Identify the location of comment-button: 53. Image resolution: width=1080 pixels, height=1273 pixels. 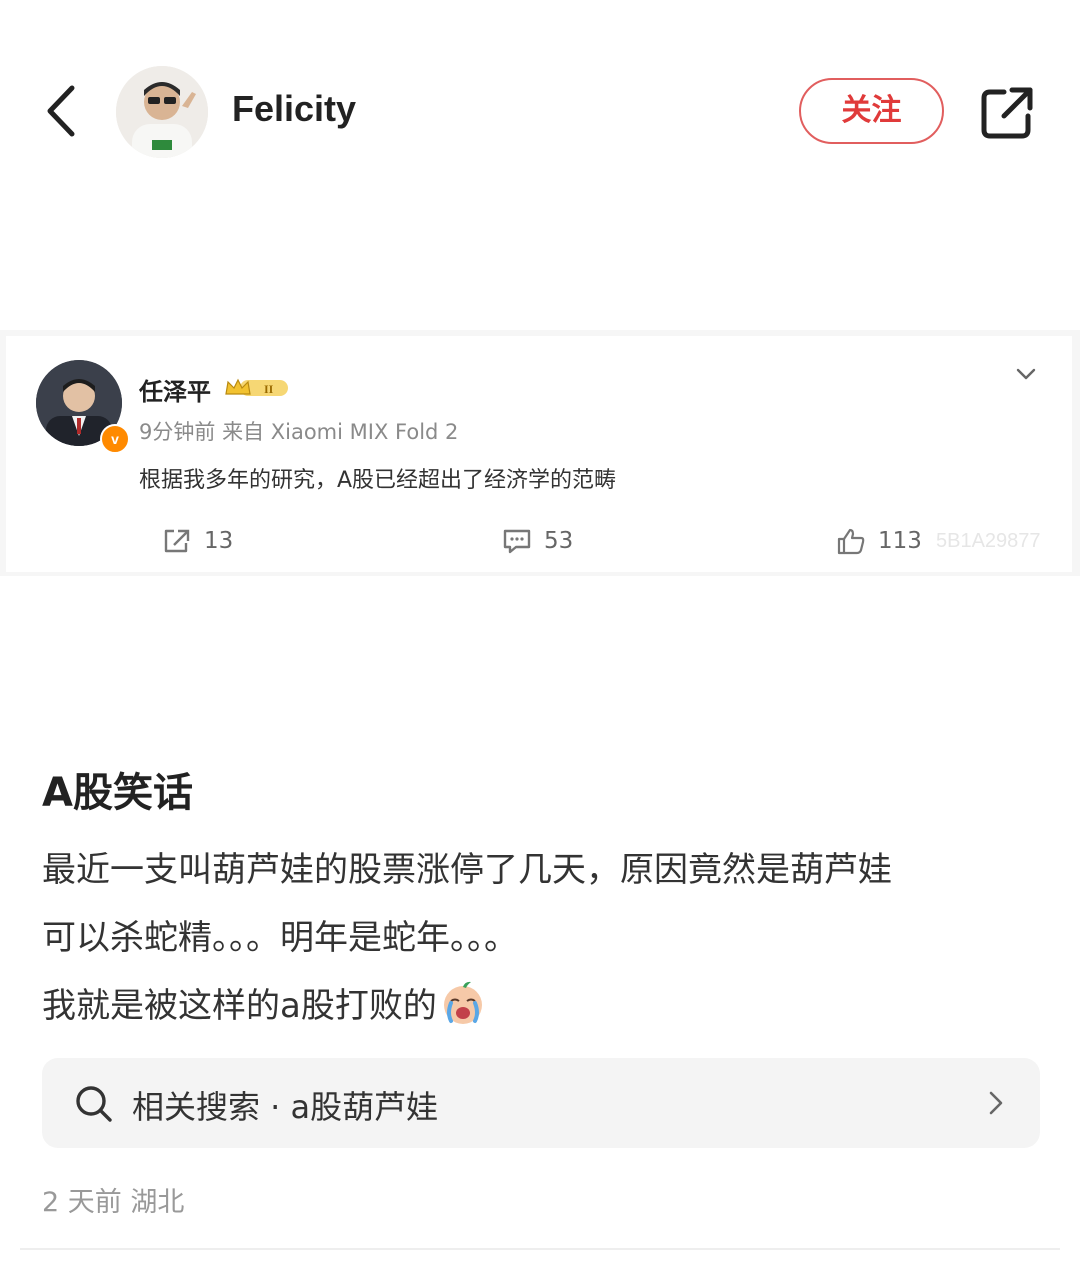
(537, 541).